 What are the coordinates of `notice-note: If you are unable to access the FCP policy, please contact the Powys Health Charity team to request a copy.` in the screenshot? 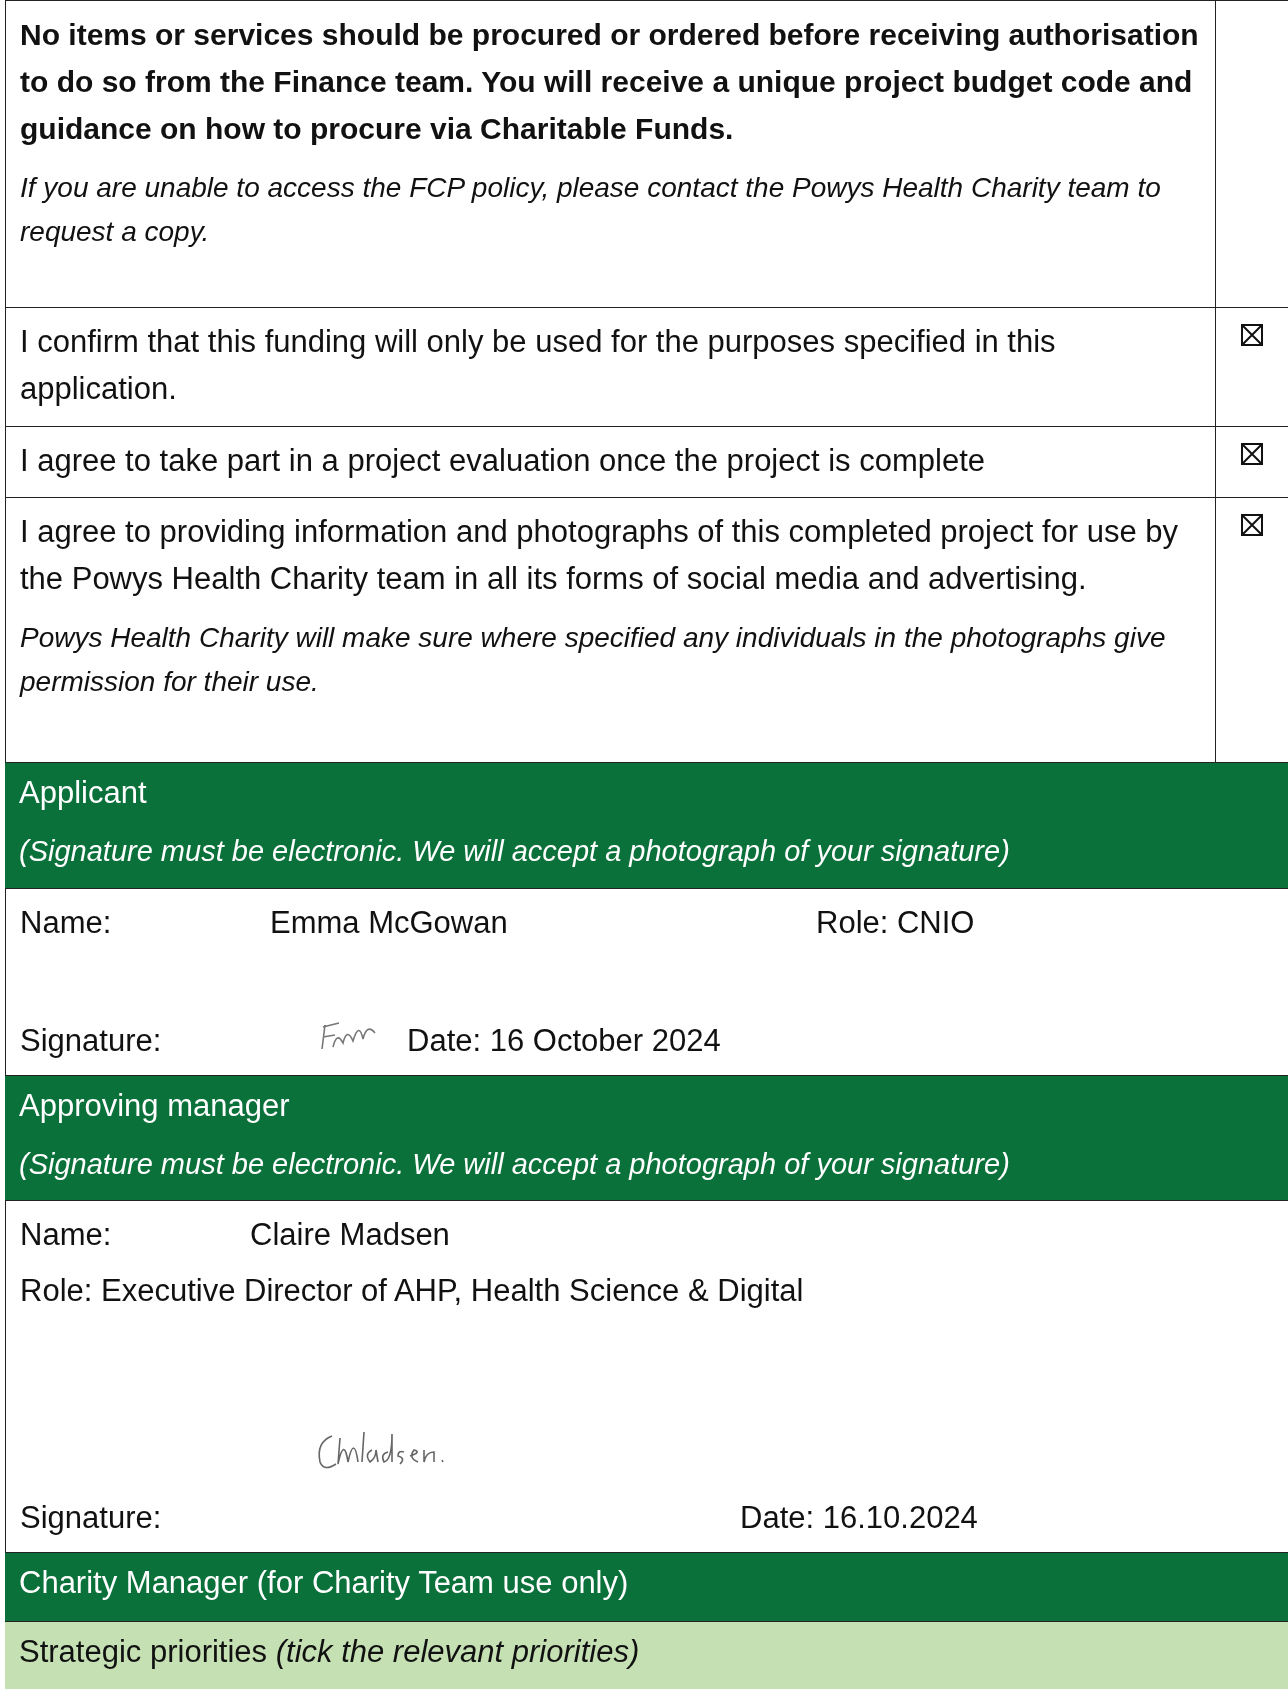 It's located at (591, 210).